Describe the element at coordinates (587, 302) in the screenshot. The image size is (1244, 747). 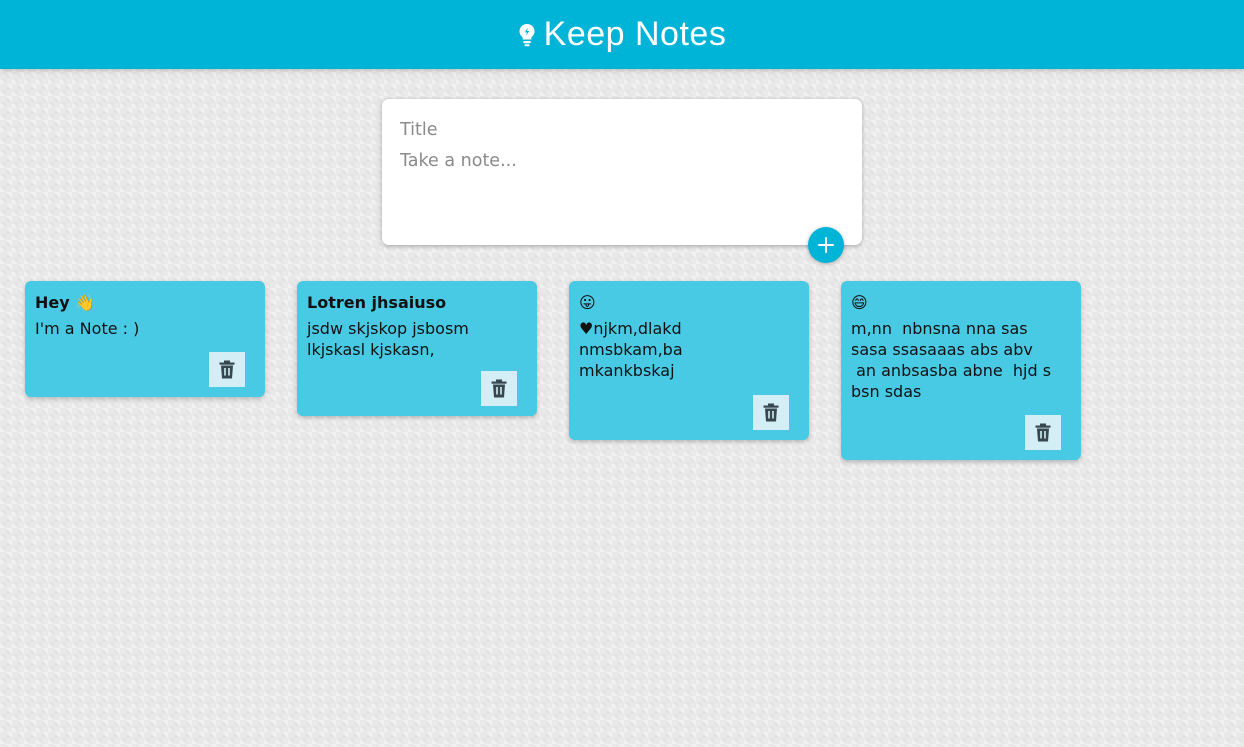
I see `note-title: 😛` at that location.